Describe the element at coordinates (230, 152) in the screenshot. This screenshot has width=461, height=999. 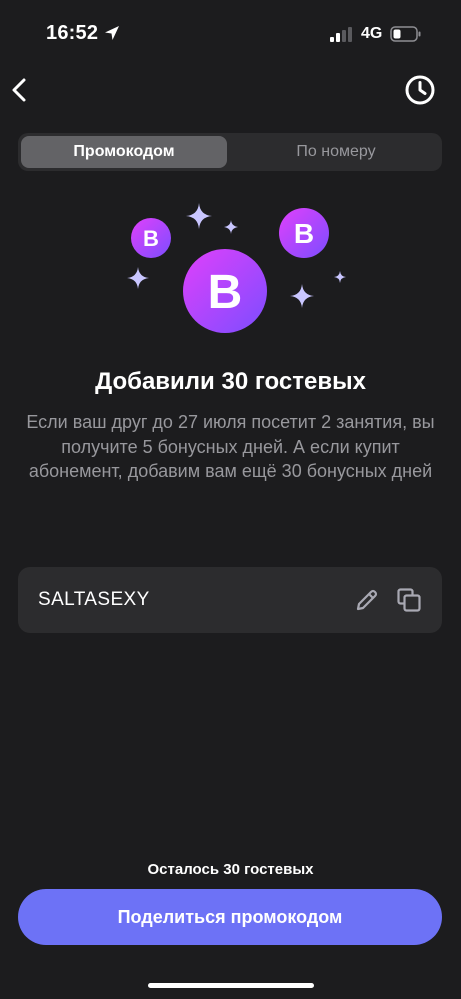
I see `mode-segmented-control: Промокодом По номеру` at that location.